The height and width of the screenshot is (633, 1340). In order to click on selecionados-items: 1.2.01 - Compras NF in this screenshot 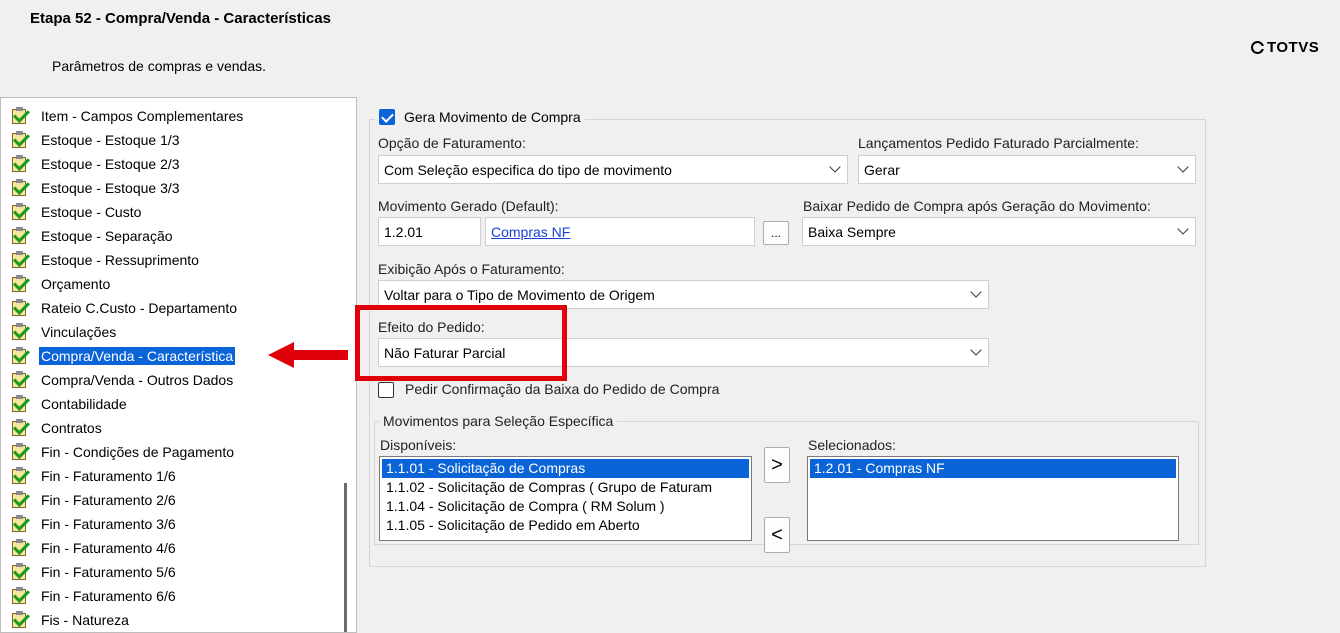, I will do `click(993, 468)`.